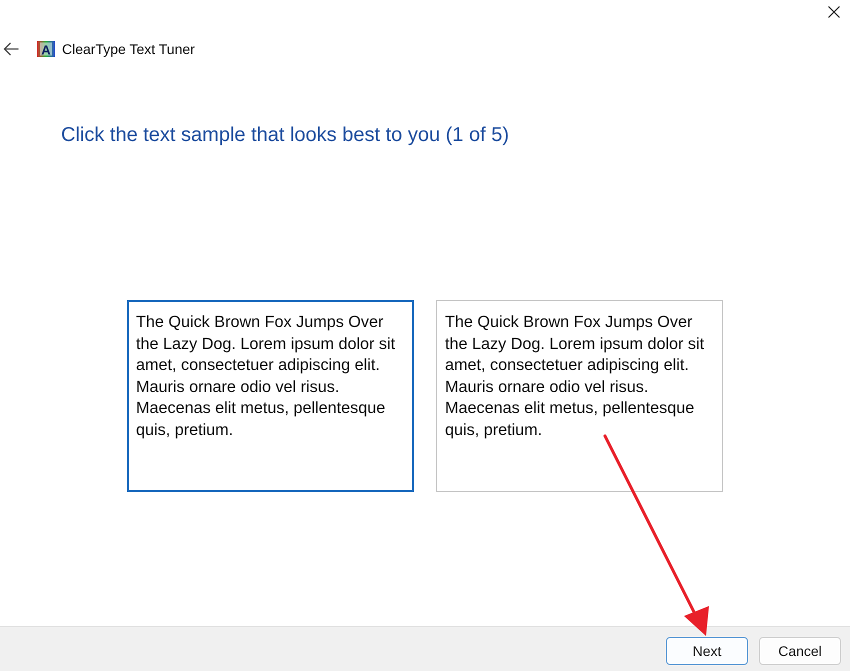 This screenshot has height=671, width=850. I want to click on footer-button: Cancel, so click(800, 651).